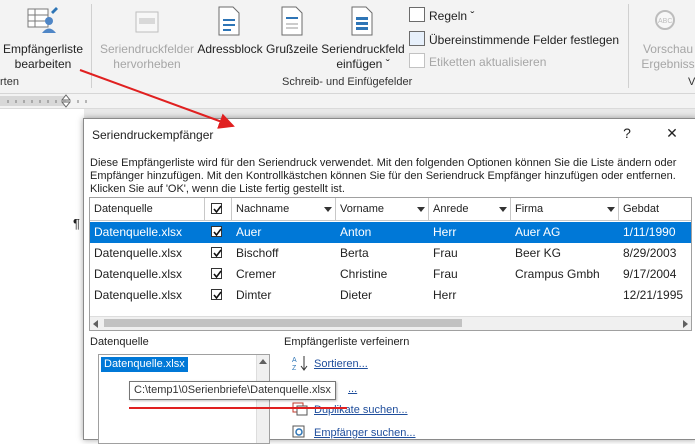 The image size is (695, 444). Describe the element at coordinates (95, 324) in the screenshot. I see `scroll-left-icon` at that location.